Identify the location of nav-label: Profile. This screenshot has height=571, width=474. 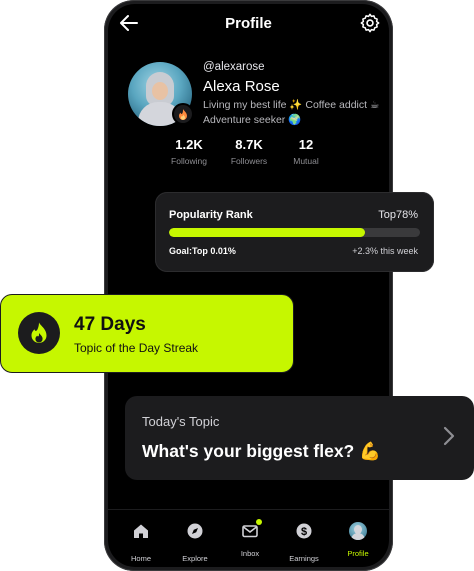
(358, 553).